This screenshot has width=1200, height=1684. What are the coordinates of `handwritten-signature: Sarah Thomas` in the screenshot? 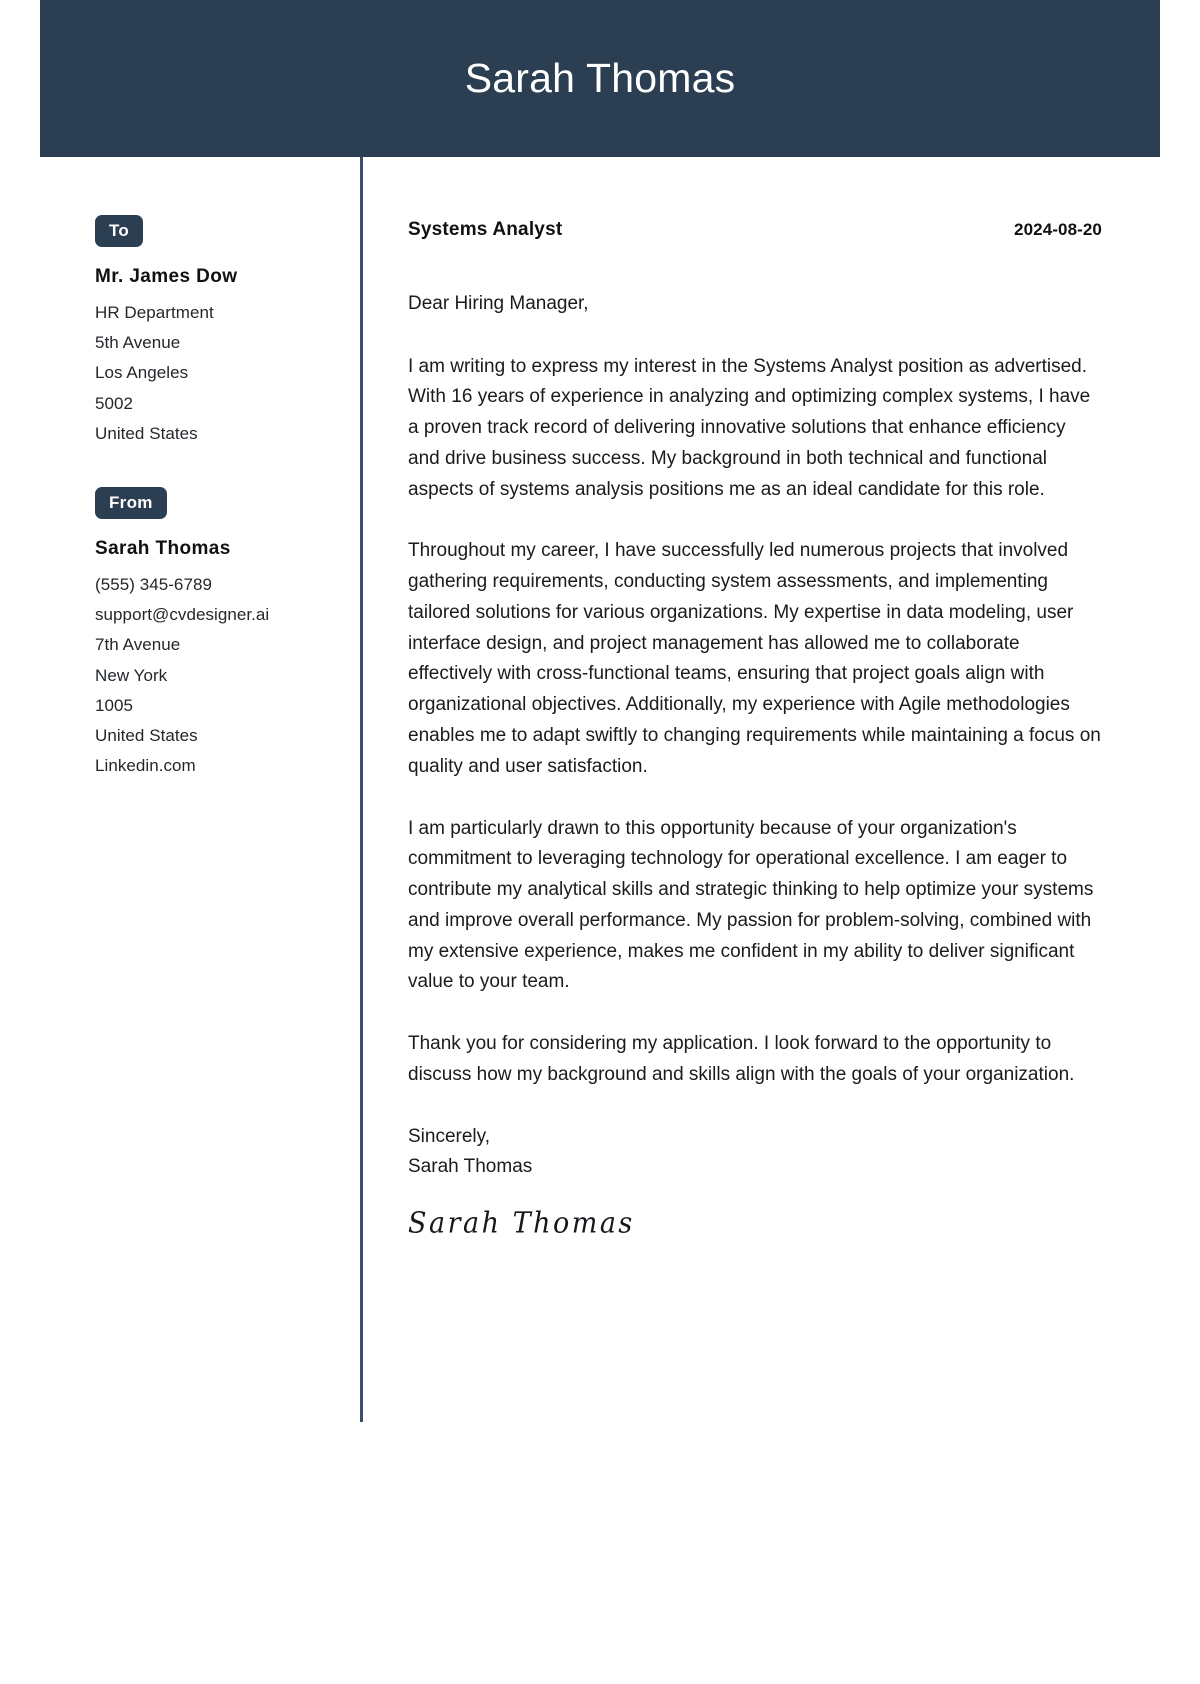 It's located at (521, 1224).